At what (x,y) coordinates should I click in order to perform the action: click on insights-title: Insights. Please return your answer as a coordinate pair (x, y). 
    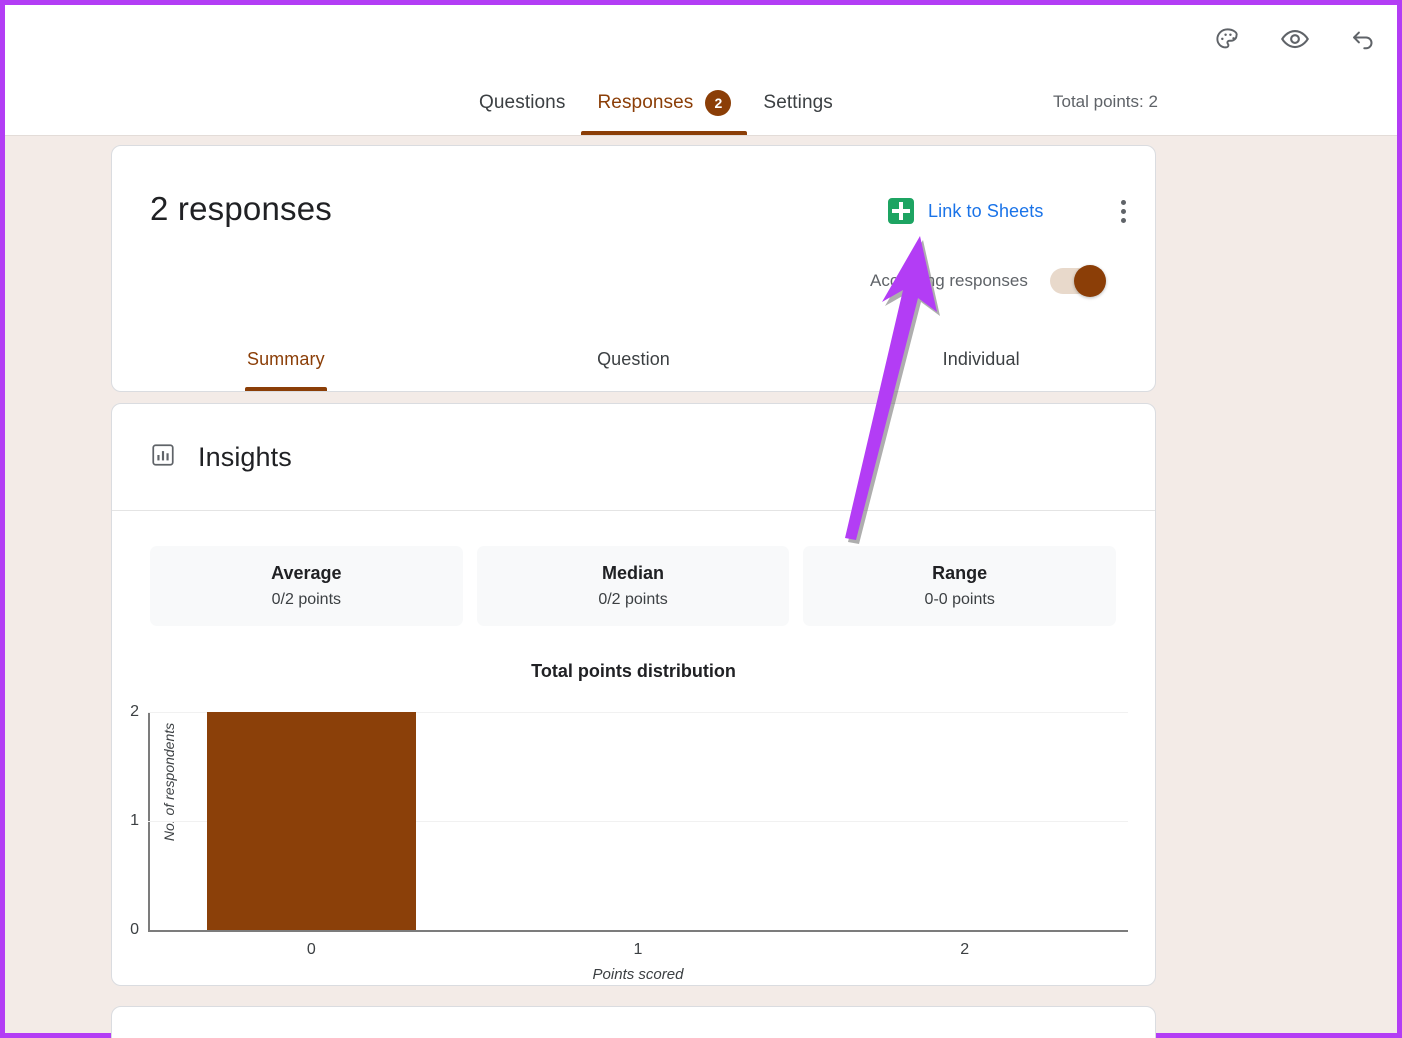
    Looking at the image, I should click on (245, 456).